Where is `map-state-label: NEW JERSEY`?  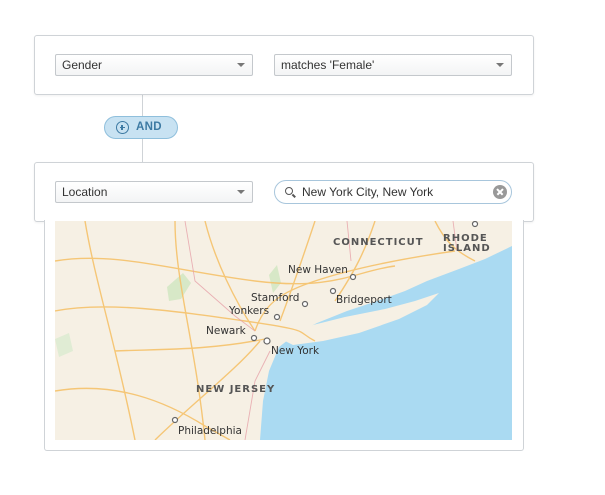 map-state-label: NEW JERSEY is located at coordinates (235, 389).